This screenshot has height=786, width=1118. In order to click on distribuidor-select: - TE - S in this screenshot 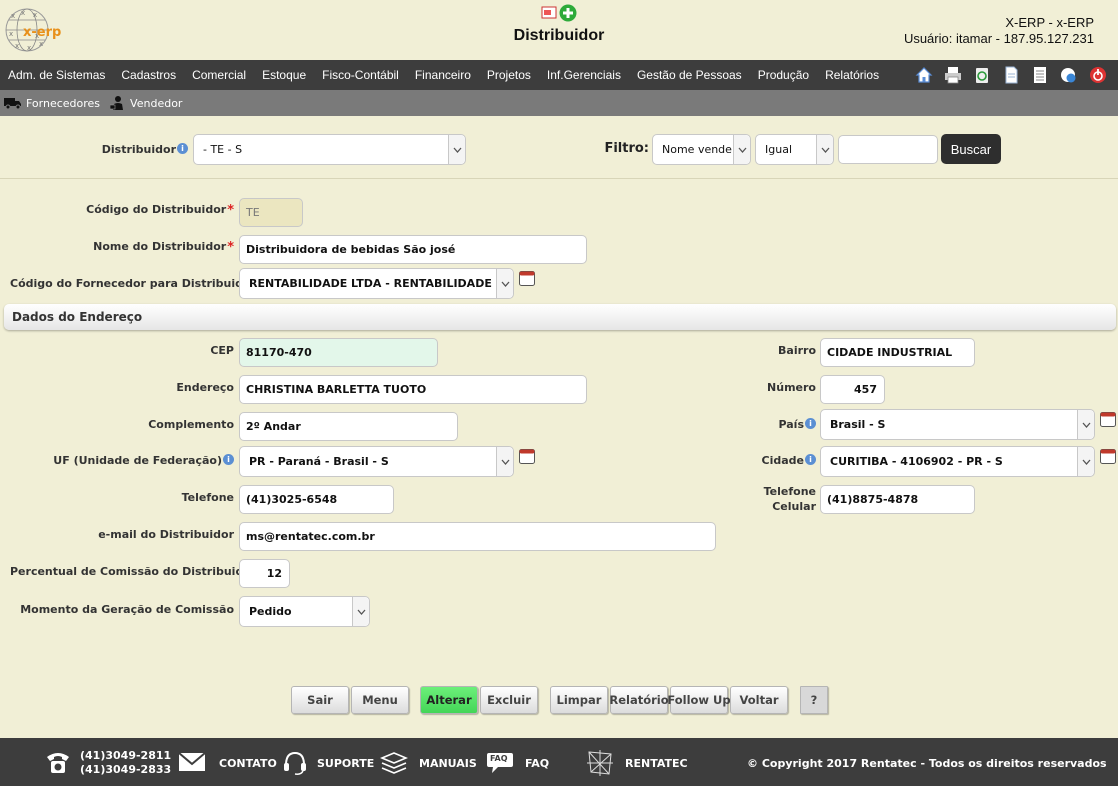, I will do `click(329, 149)`.